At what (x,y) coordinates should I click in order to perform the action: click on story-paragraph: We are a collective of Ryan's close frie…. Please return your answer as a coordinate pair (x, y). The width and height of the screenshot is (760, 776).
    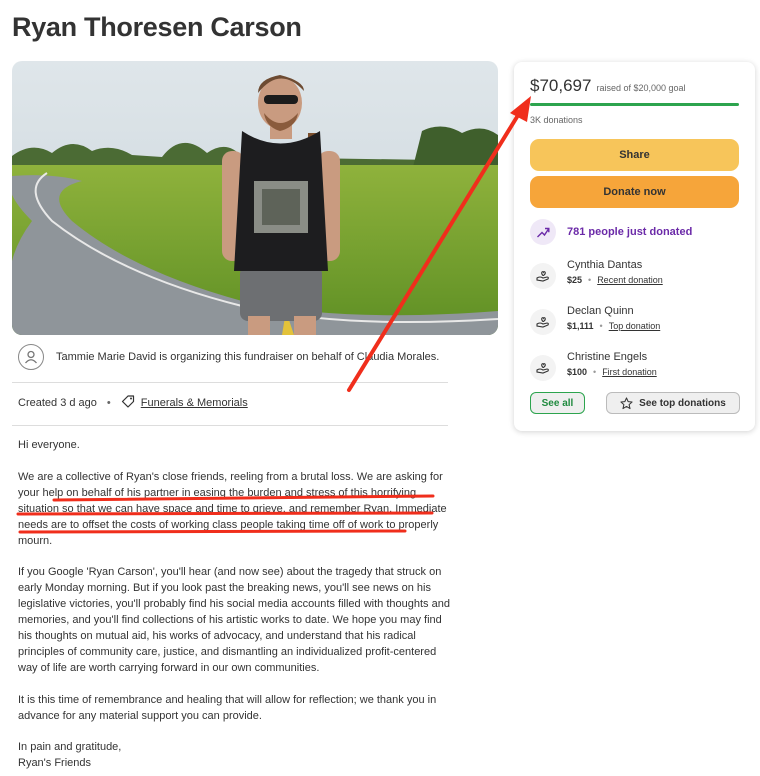
    Looking at the image, I should click on (232, 508).